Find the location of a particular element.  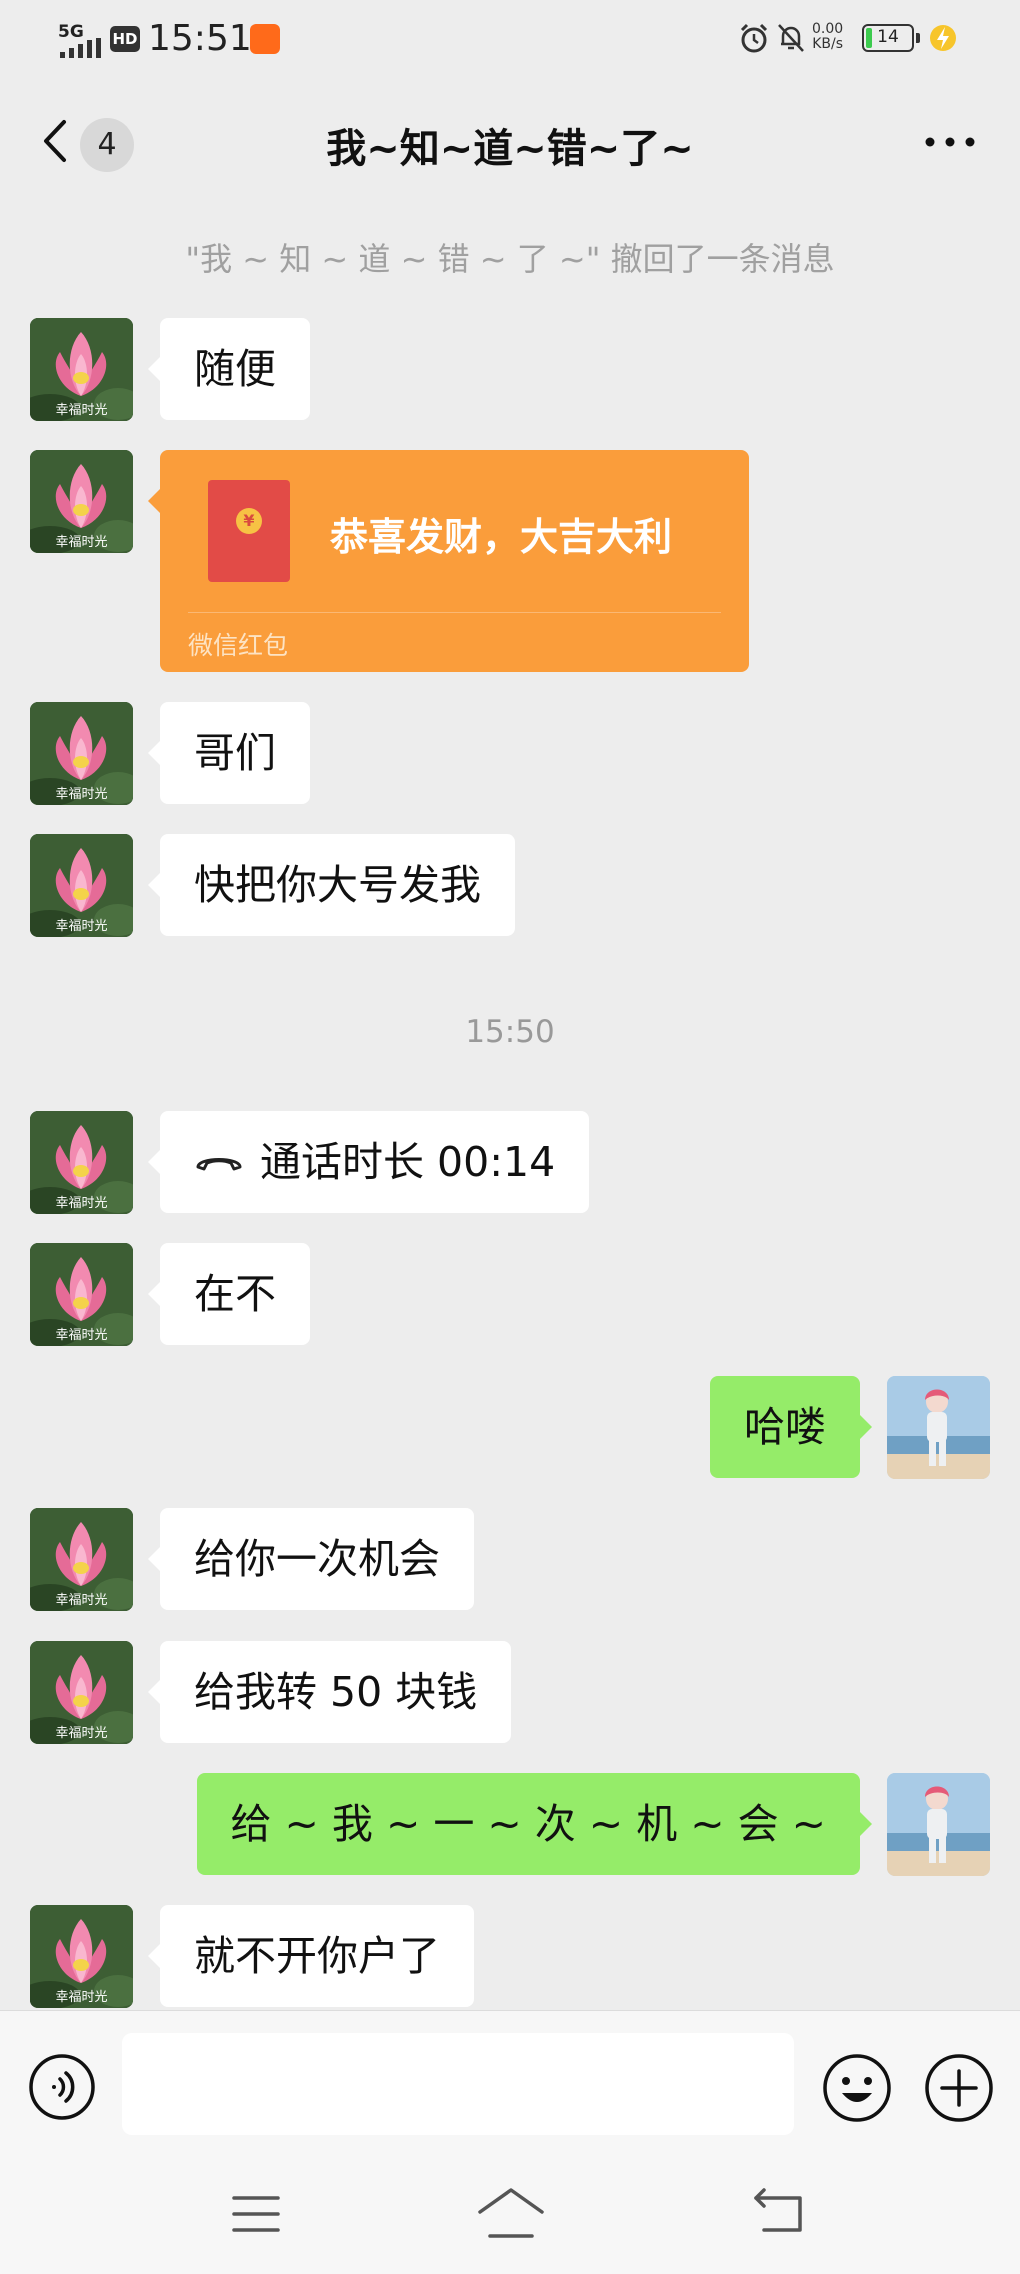

message-bubble: 快把你大号发我 is located at coordinates (331, 885).